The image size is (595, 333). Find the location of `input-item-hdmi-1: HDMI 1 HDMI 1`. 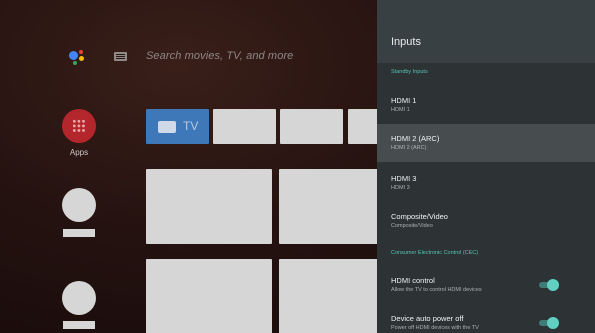

input-item-hdmi-1: HDMI 1 HDMI 1 is located at coordinates (486, 105).